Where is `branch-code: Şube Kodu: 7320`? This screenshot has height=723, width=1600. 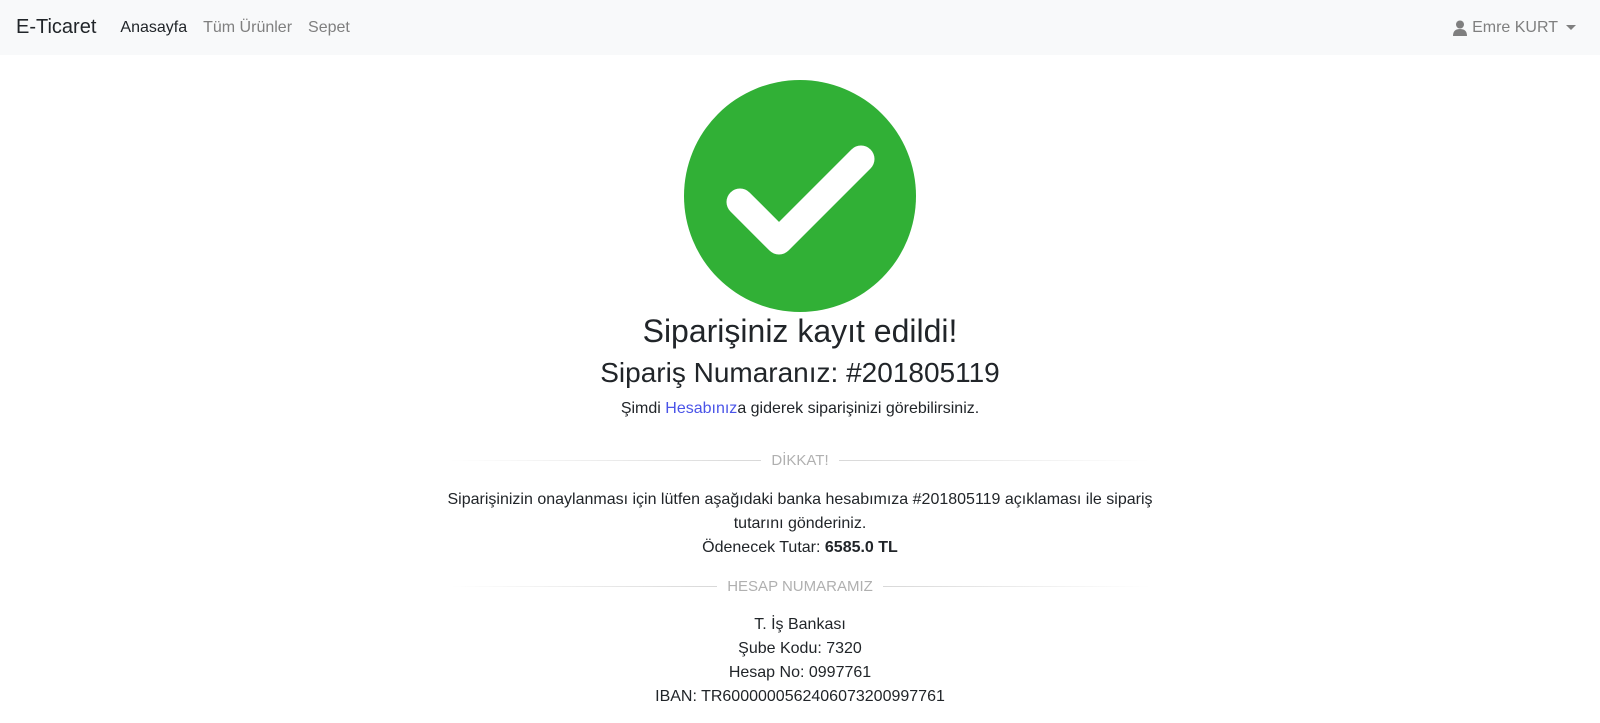 branch-code: Şube Kodu: 7320 is located at coordinates (800, 648).